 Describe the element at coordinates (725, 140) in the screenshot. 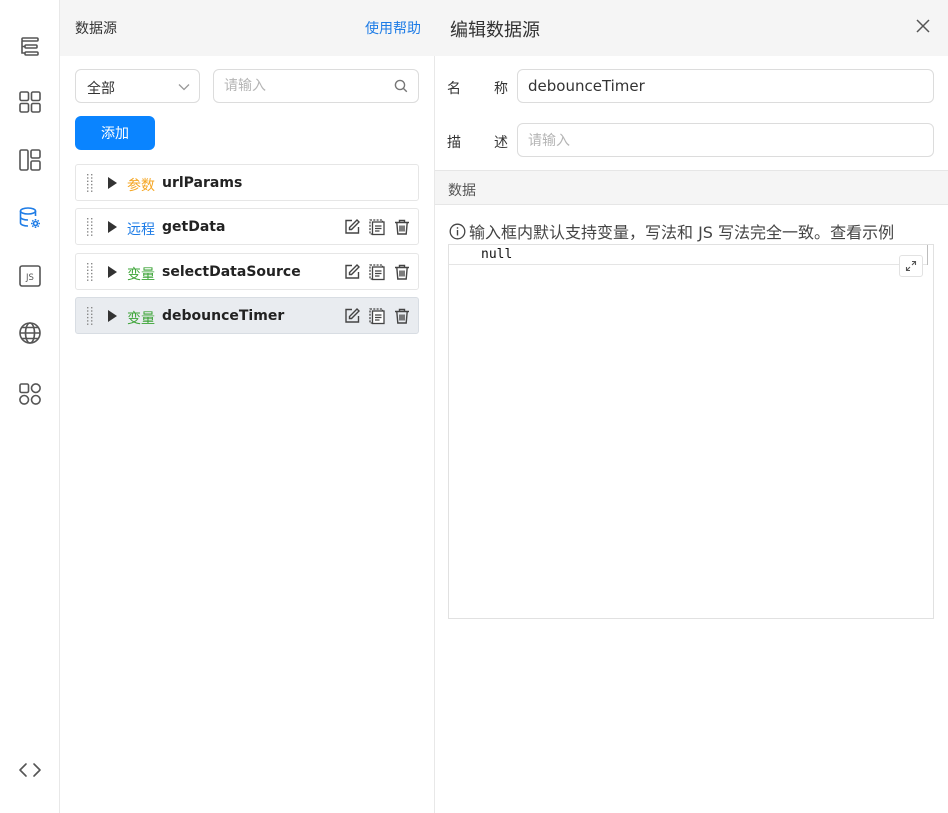

I see `description-field` at that location.